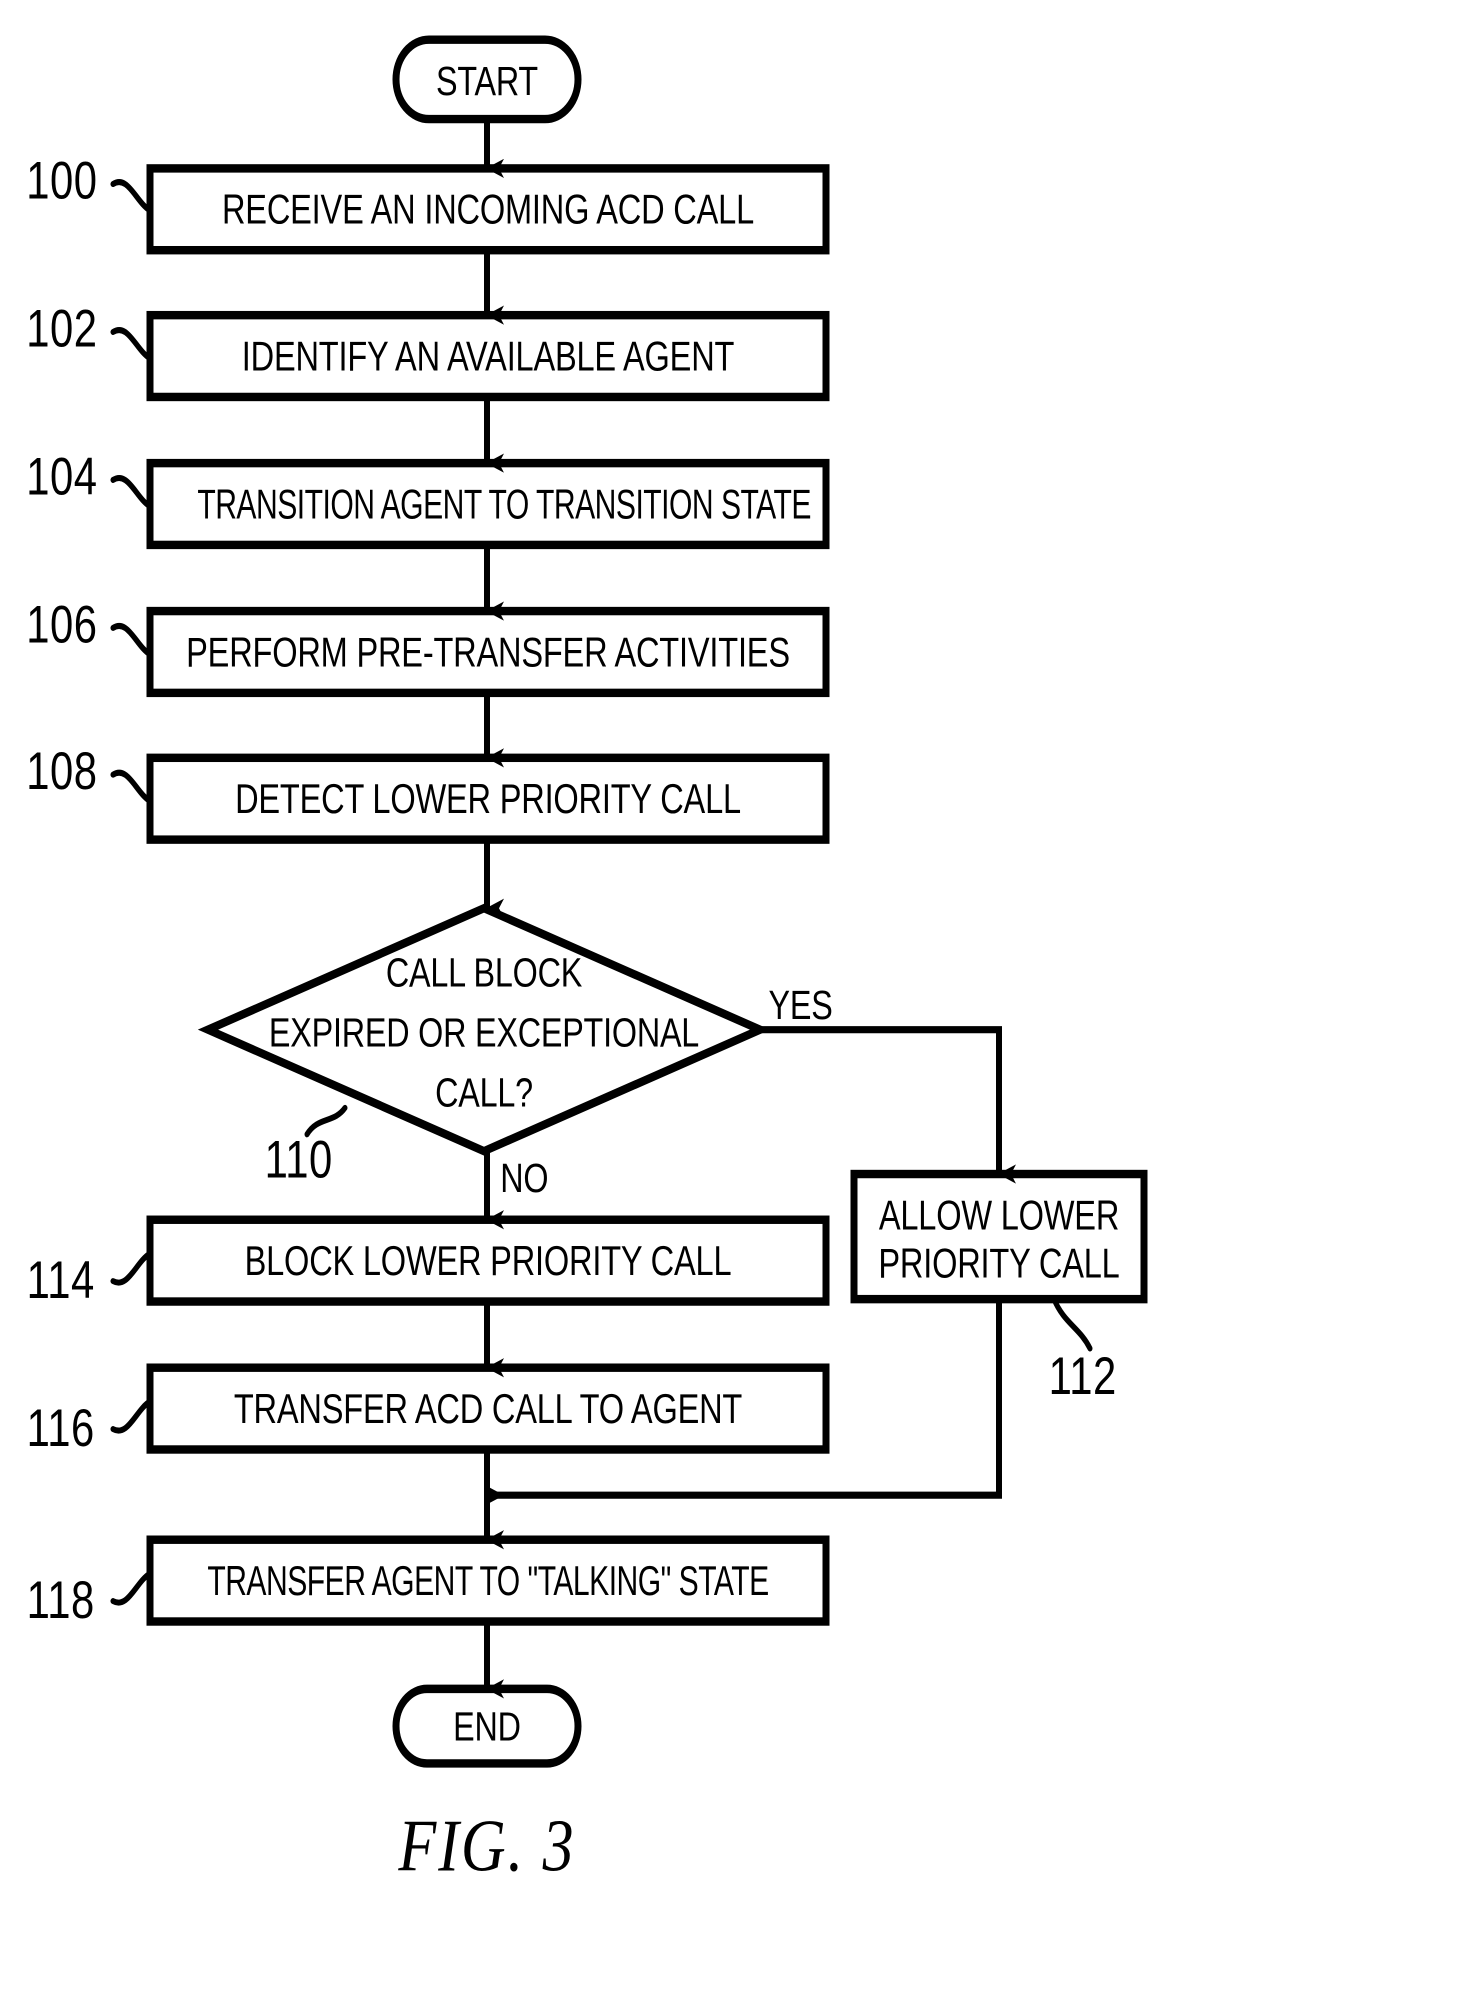 This screenshot has width=1473, height=1992. What do you see at coordinates (60, 1600) in the screenshot?
I see `ref-number-118: 118` at bounding box center [60, 1600].